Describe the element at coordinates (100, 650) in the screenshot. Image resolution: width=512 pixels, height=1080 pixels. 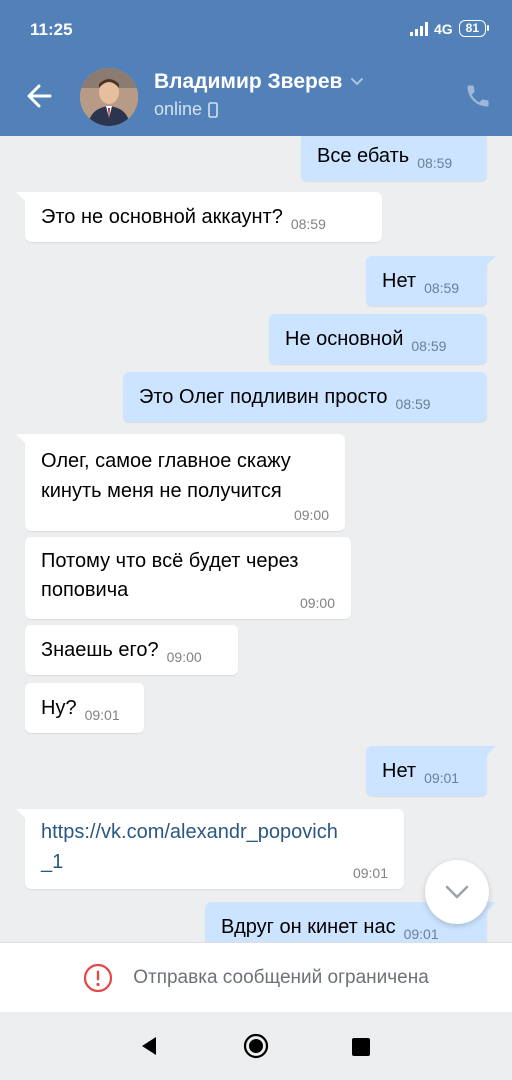
I see `message-text: Знаешь его?` at that location.